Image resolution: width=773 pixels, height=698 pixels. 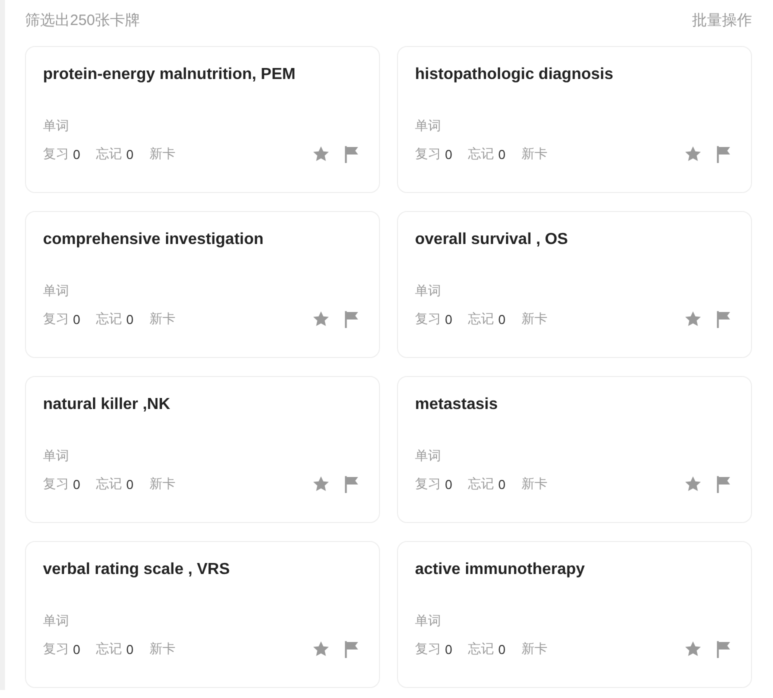 I want to click on term-title: protein-energy malnutrition, PEM, so click(x=169, y=75).